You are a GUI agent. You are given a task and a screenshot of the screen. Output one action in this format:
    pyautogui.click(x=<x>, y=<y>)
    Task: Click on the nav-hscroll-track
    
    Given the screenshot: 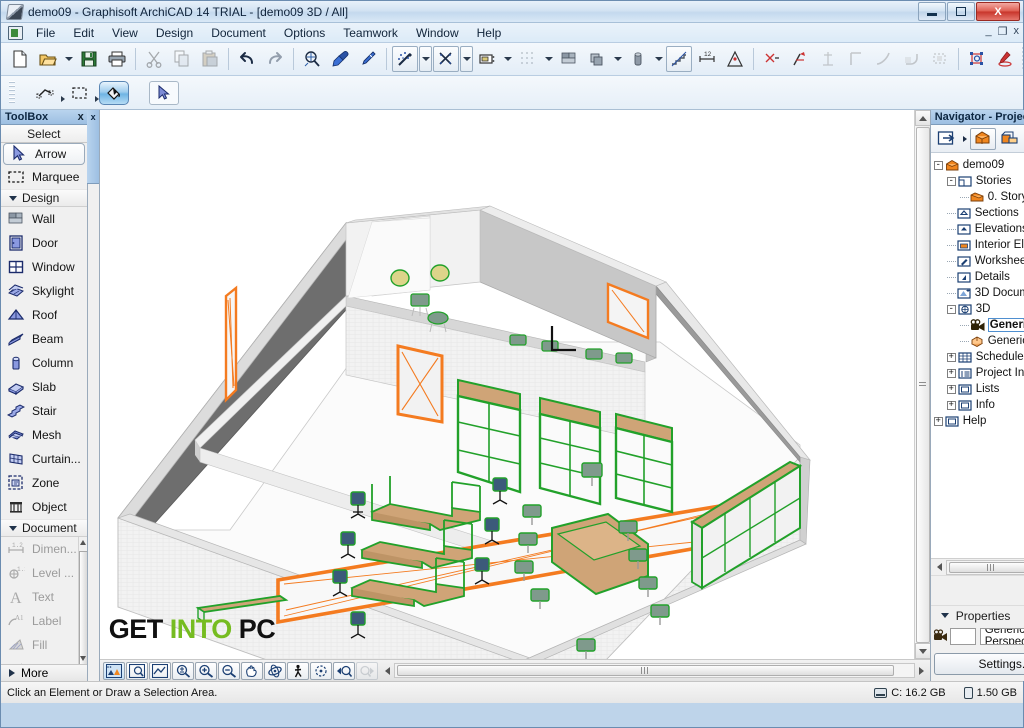 What is the action you would take?
    pyautogui.click(x=984, y=567)
    